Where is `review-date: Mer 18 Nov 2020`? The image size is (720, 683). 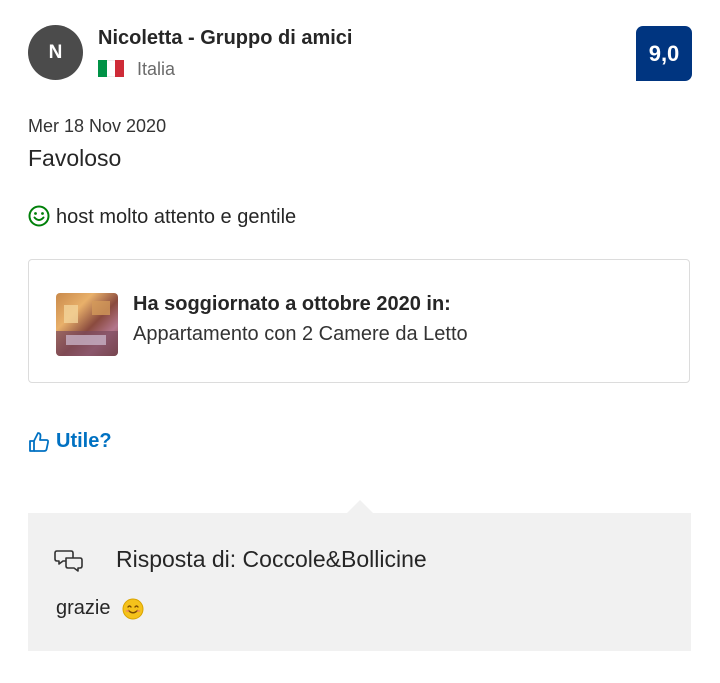
review-date: Mer 18 Nov 2020 is located at coordinates (97, 126).